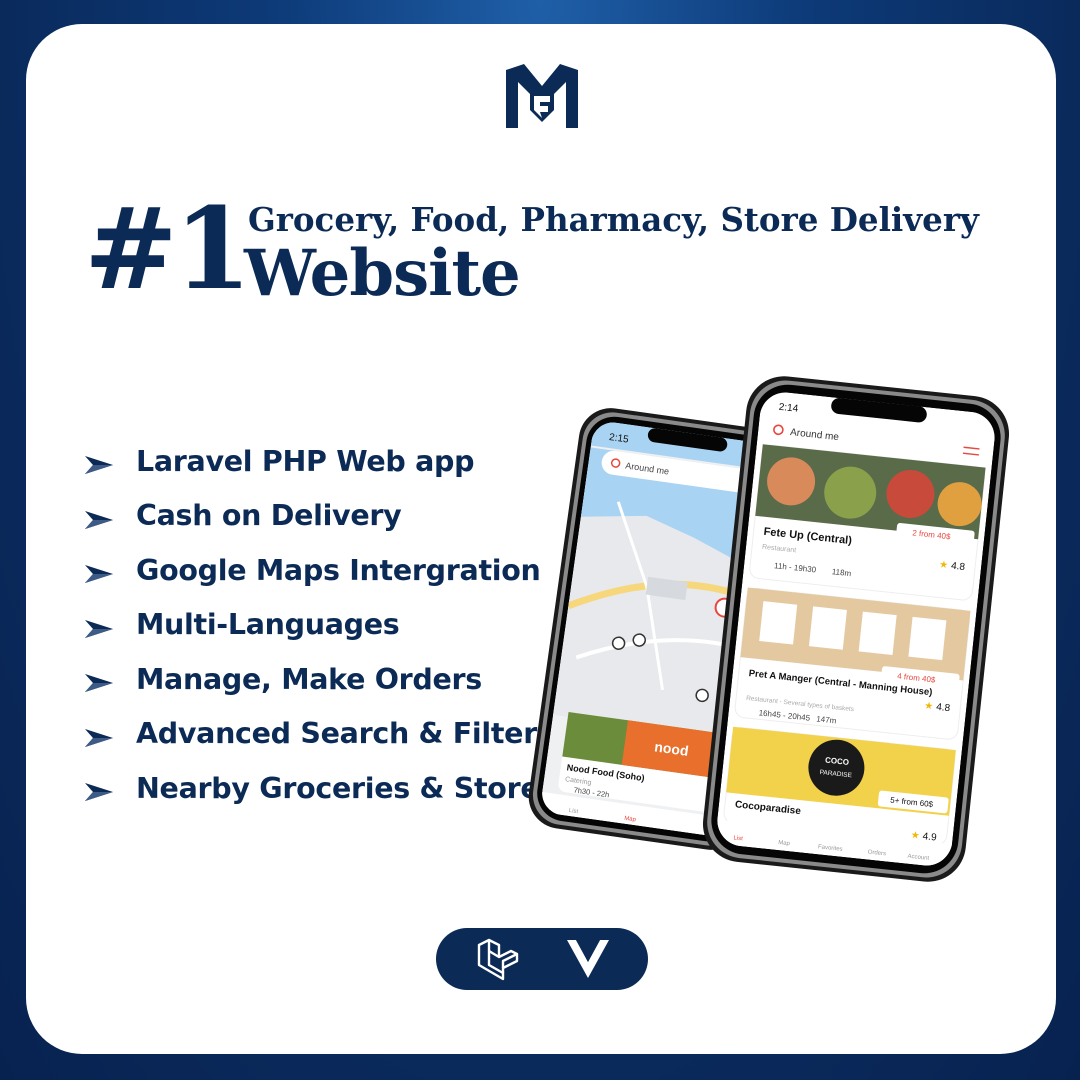 The height and width of the screenshot is (1080, 1080). Describe the element at coordinates (346, 788) in the screenshot. I see `feature-label: Nearby Groceries & Stores` at that location.